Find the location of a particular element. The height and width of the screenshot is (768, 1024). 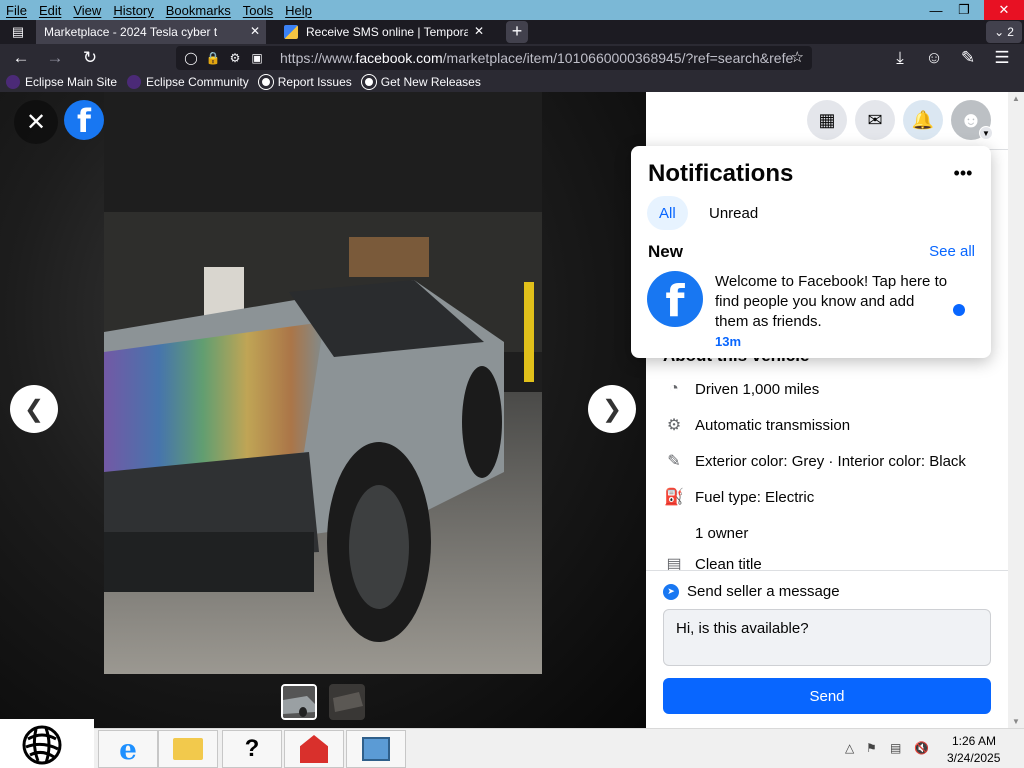

taskbar-app-red is located at coordinates (314, 749).